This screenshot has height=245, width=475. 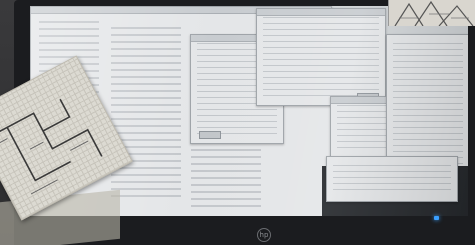 What do you see at coordinates (146, 112) in the screenshot?
I see `text-column` at bounding box center [146, 112].